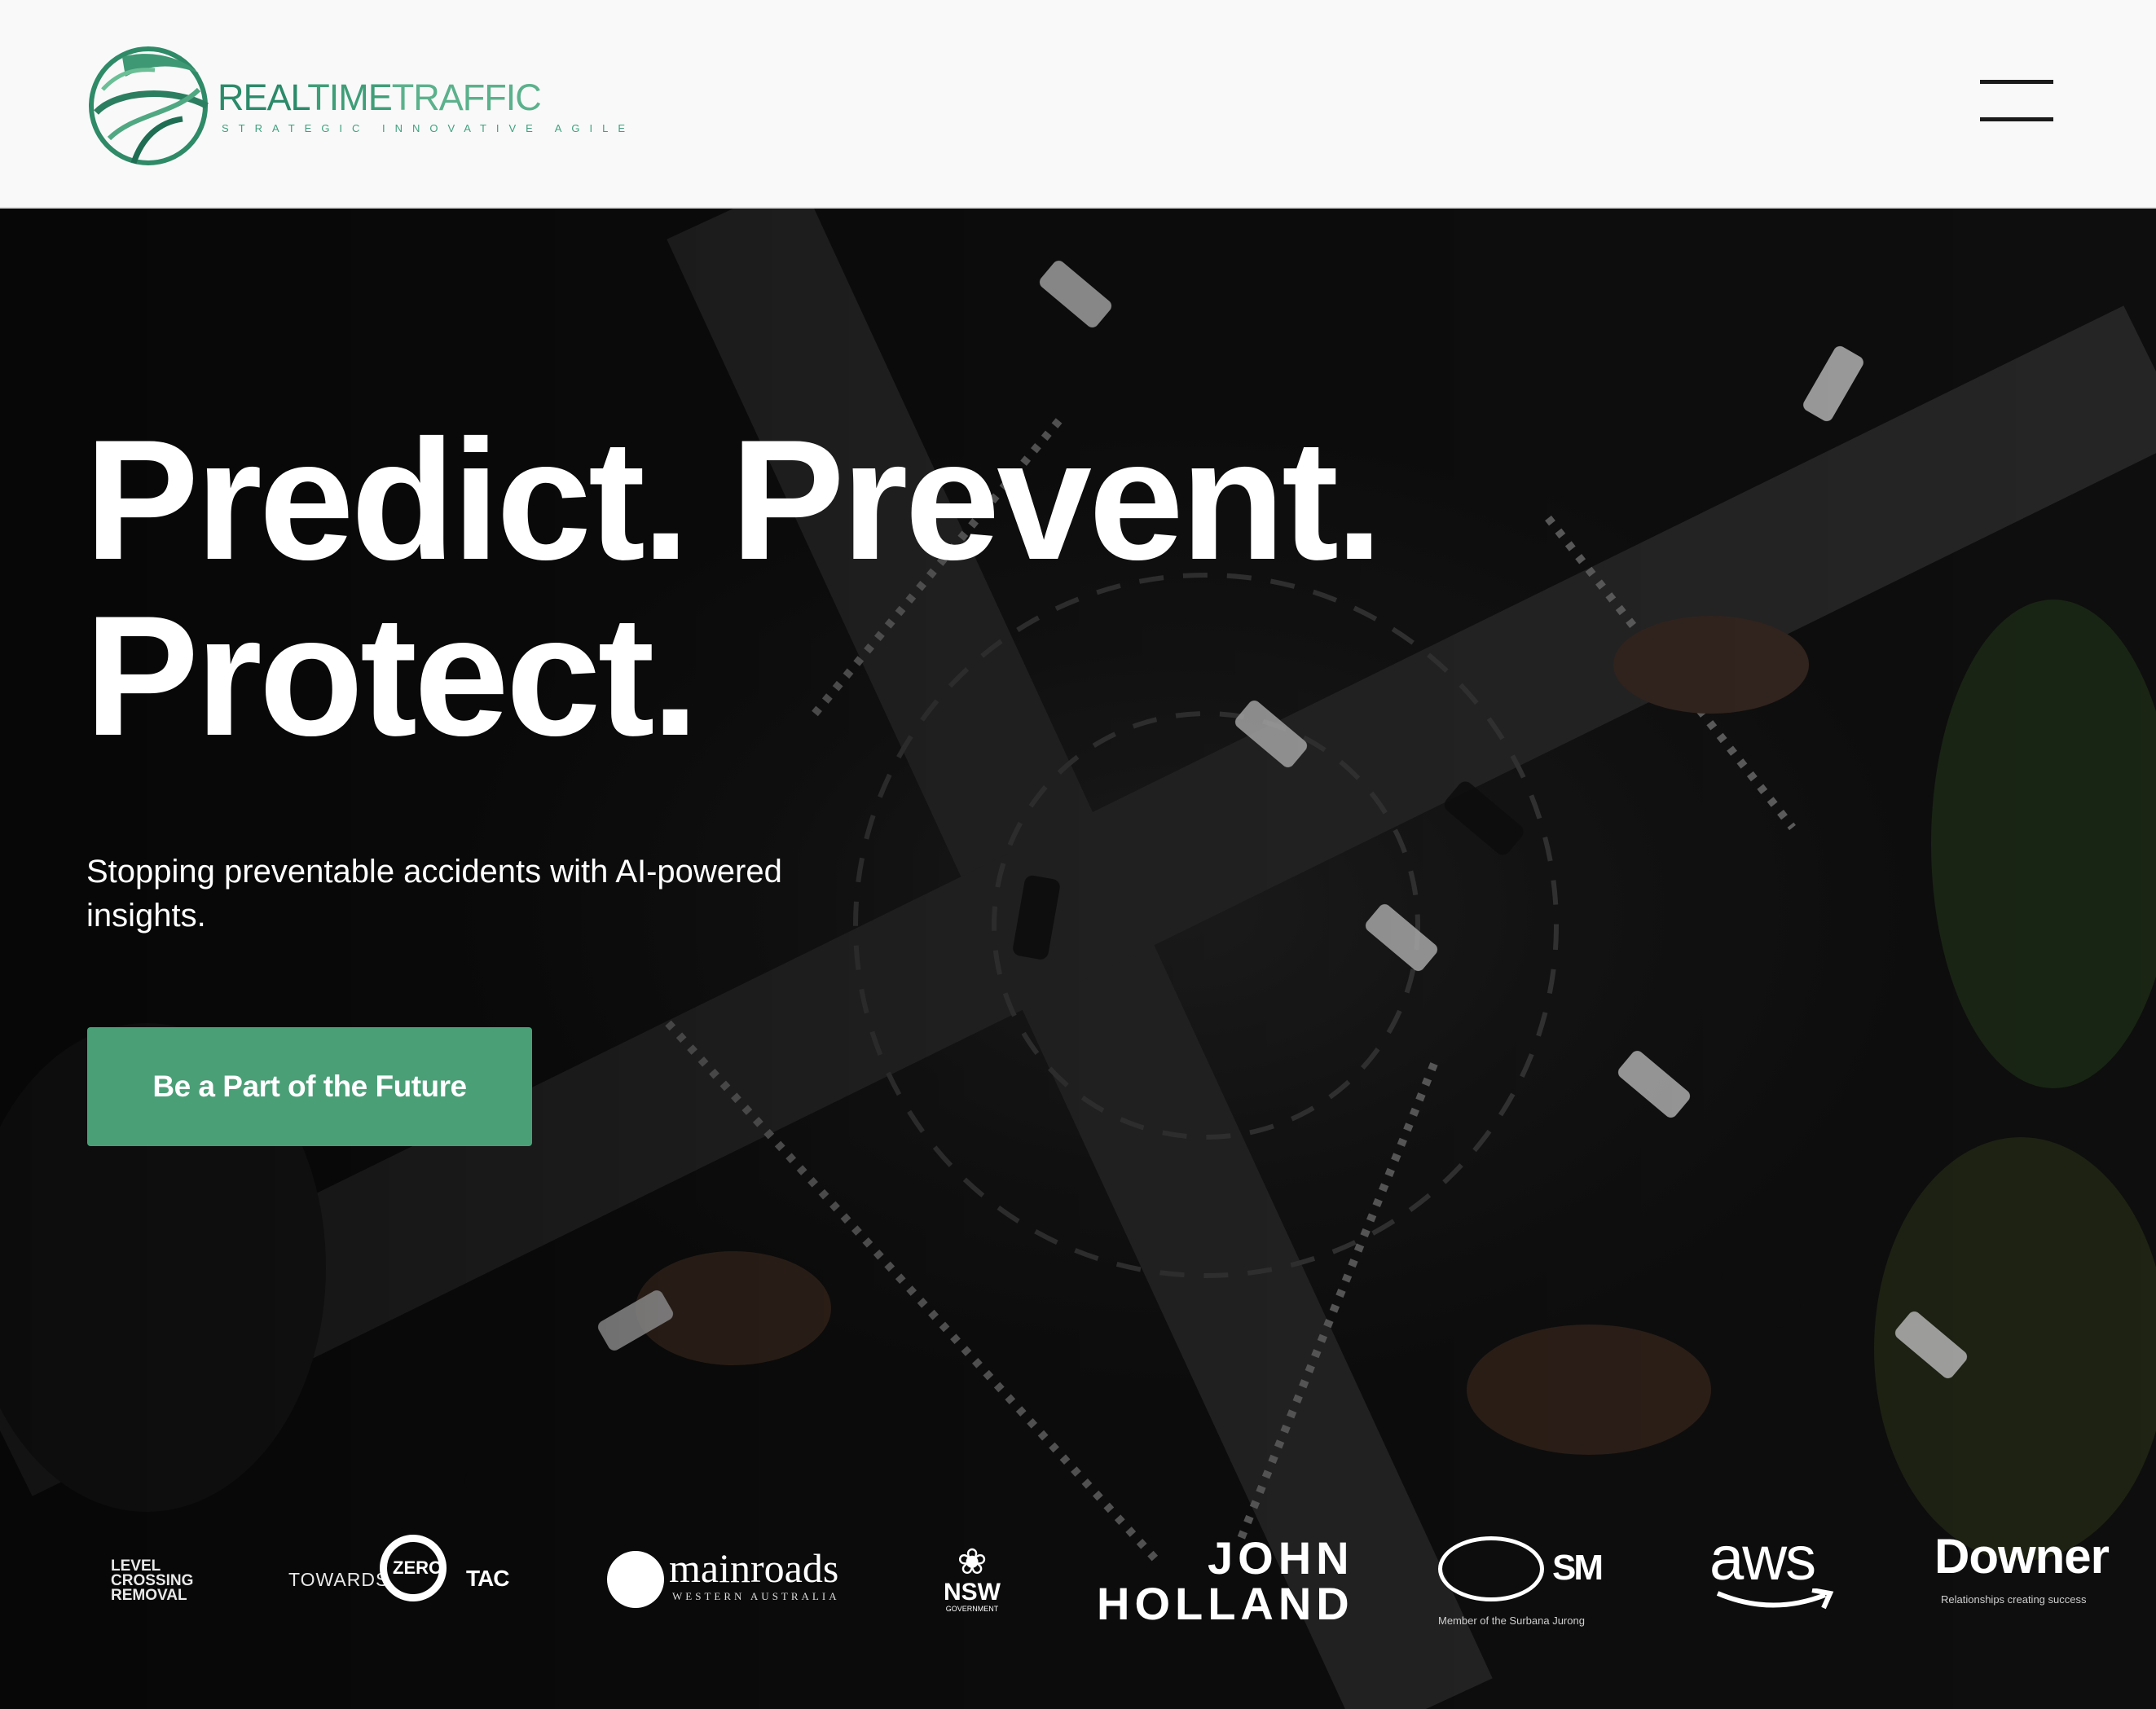  I want to click on level-crossing-removal-logo: LEVEL CROSSING REMOVAL, so click(152, 1580).